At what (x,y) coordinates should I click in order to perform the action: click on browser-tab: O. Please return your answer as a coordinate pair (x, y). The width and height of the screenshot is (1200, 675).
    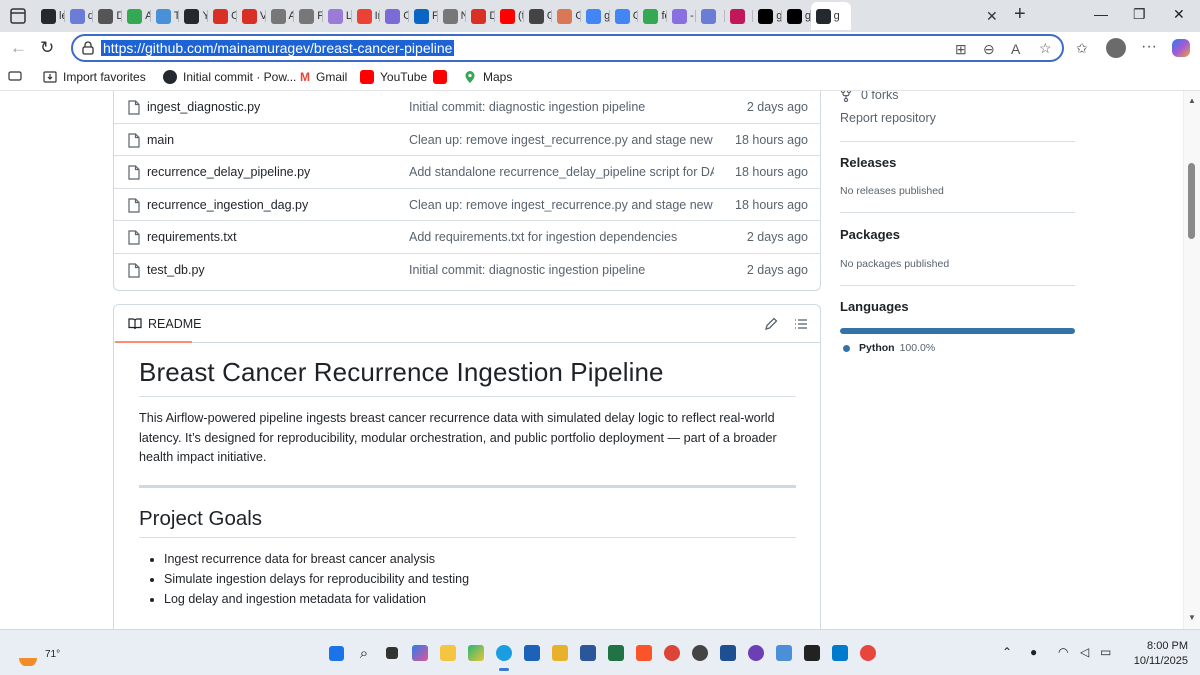
    Looking at the image, I should click on (222, 16).